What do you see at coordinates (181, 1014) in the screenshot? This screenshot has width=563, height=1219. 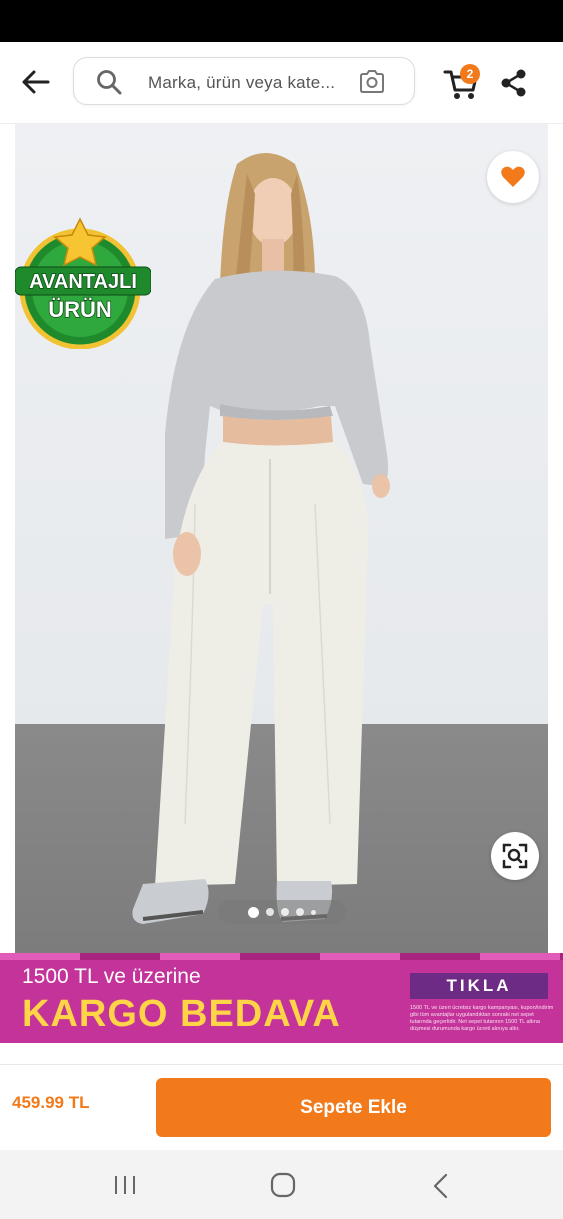 I see `banner-headline: KARGO BEDAVA` at bounding box center [181, 1014].